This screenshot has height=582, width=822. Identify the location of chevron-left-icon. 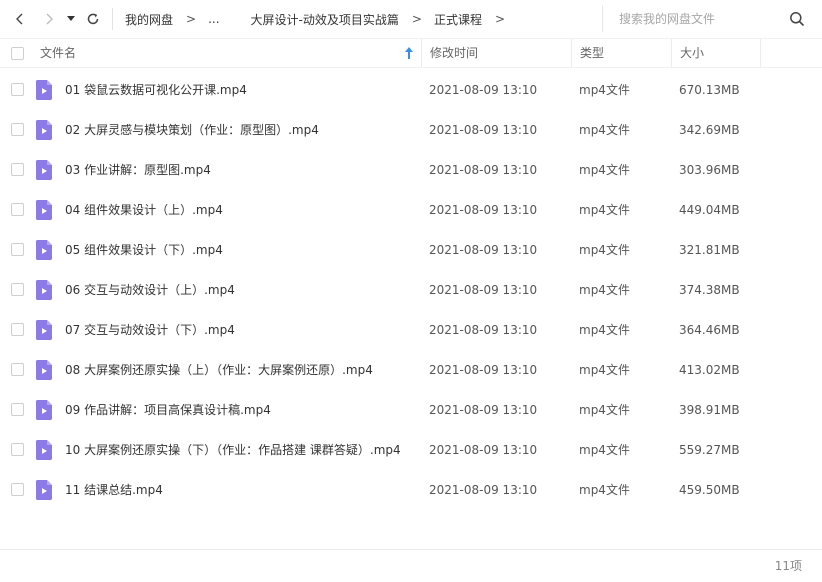
(19, 19).